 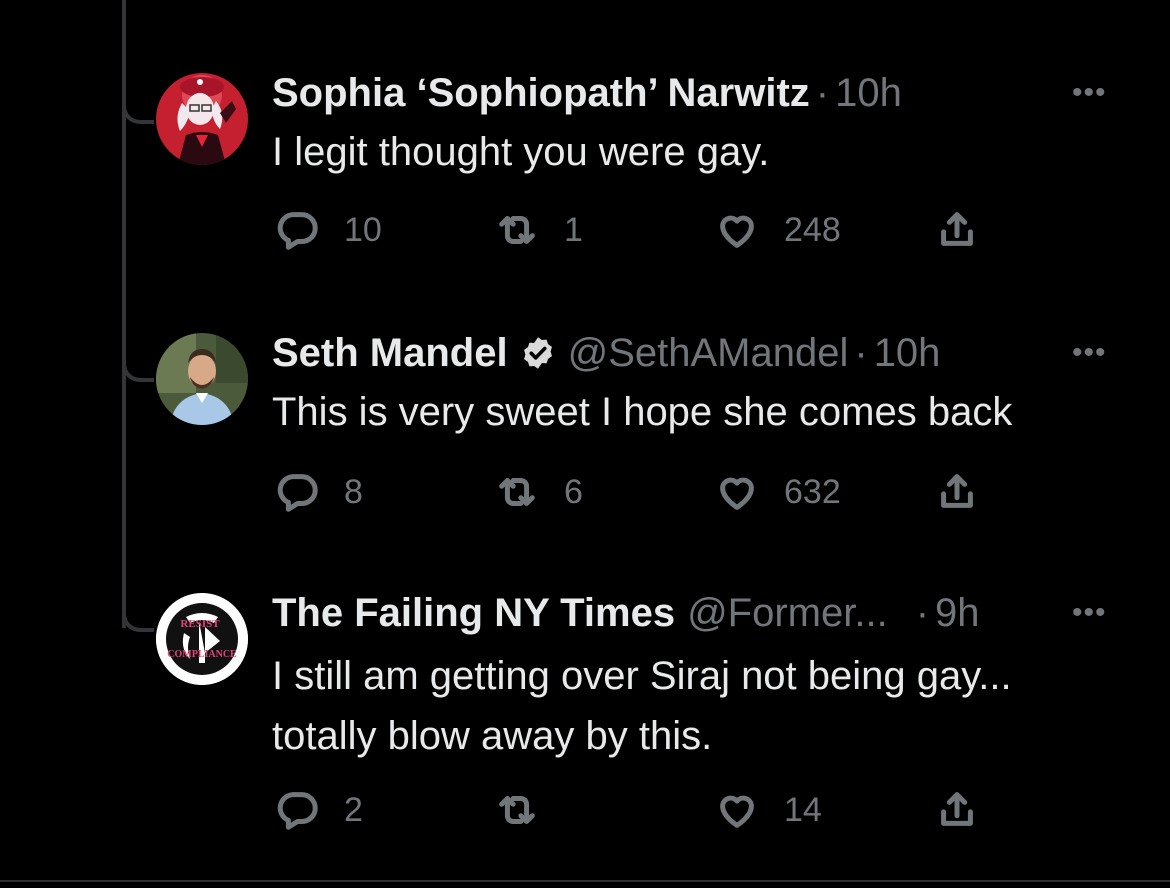 I want to click on thread-line, so click(x=124, y=314).